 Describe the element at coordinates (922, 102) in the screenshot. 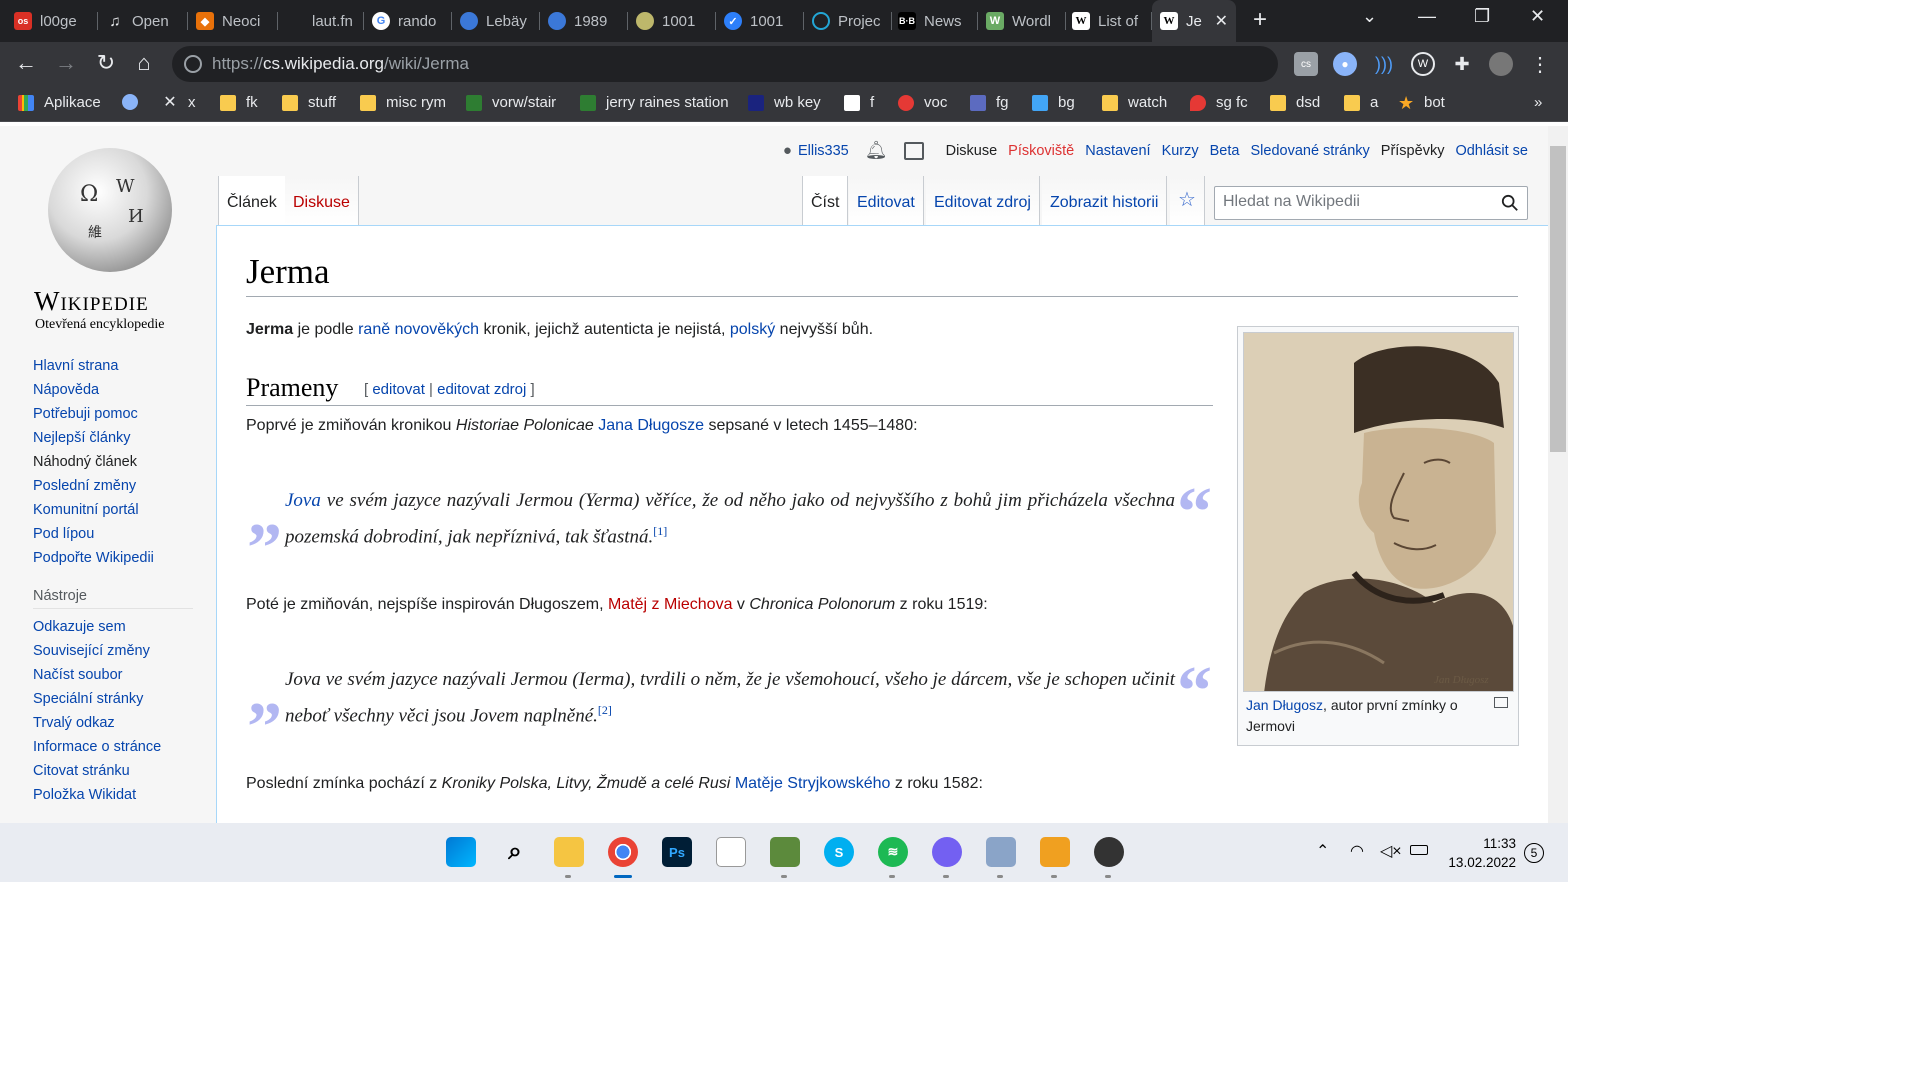

I see `bookmark-voc: voc` at that location.